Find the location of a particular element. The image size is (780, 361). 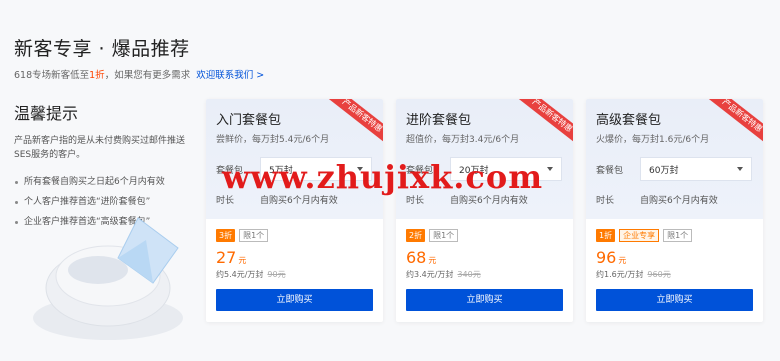

price-value: 27 is located at coordinates (226, 257).